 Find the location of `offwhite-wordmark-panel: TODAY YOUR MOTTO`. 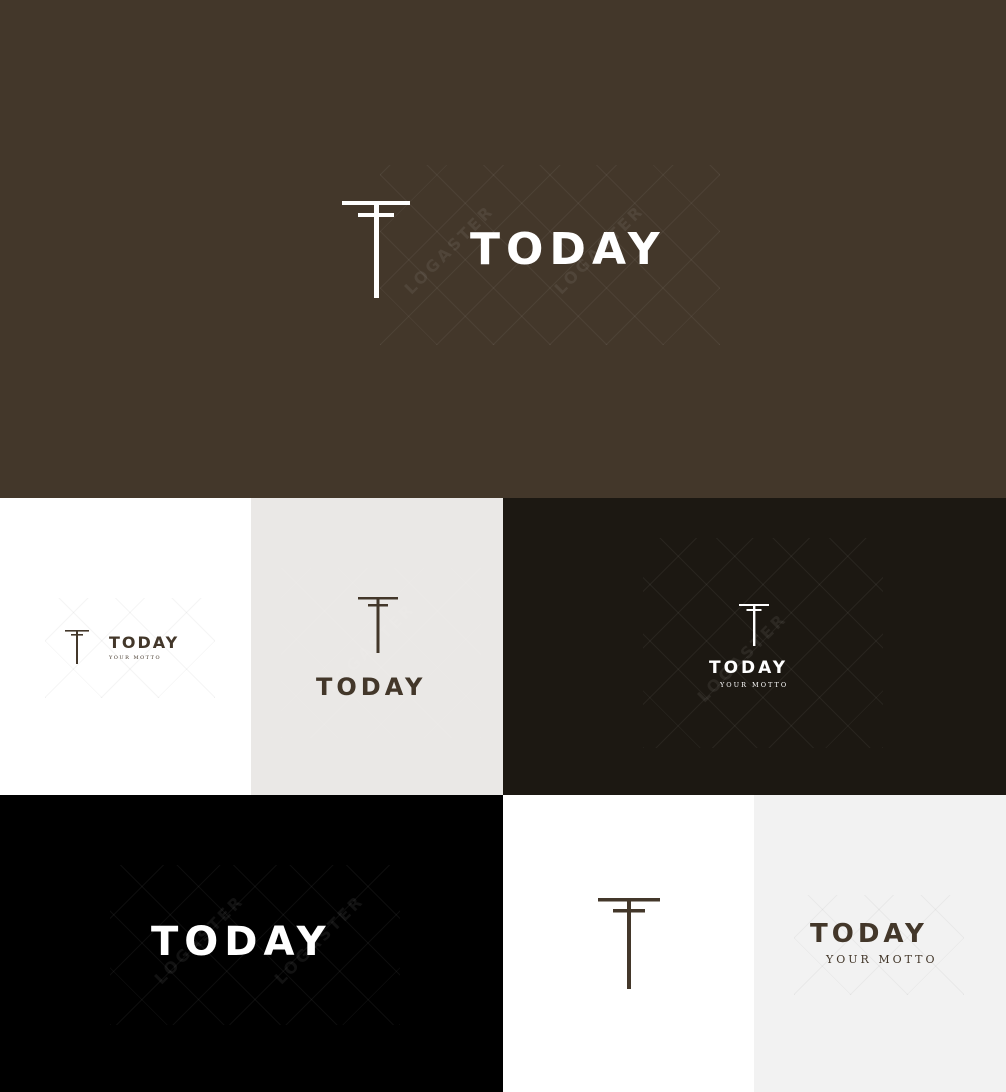

offwhite-wordmark-panel: TODAY YOUR MOTTO is located at coordinates (880, 943).